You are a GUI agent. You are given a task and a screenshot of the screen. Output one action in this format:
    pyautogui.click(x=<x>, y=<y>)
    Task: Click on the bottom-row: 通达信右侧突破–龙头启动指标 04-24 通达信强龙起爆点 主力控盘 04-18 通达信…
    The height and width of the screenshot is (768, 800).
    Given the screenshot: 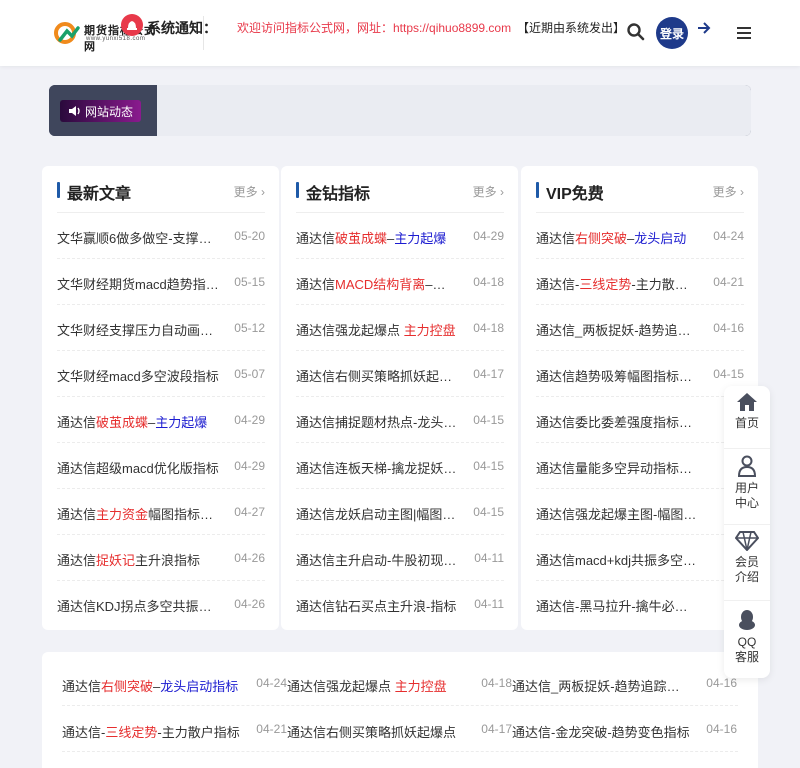 What is the action you would take?
    pyautogui.click(x=400, y=683)
    